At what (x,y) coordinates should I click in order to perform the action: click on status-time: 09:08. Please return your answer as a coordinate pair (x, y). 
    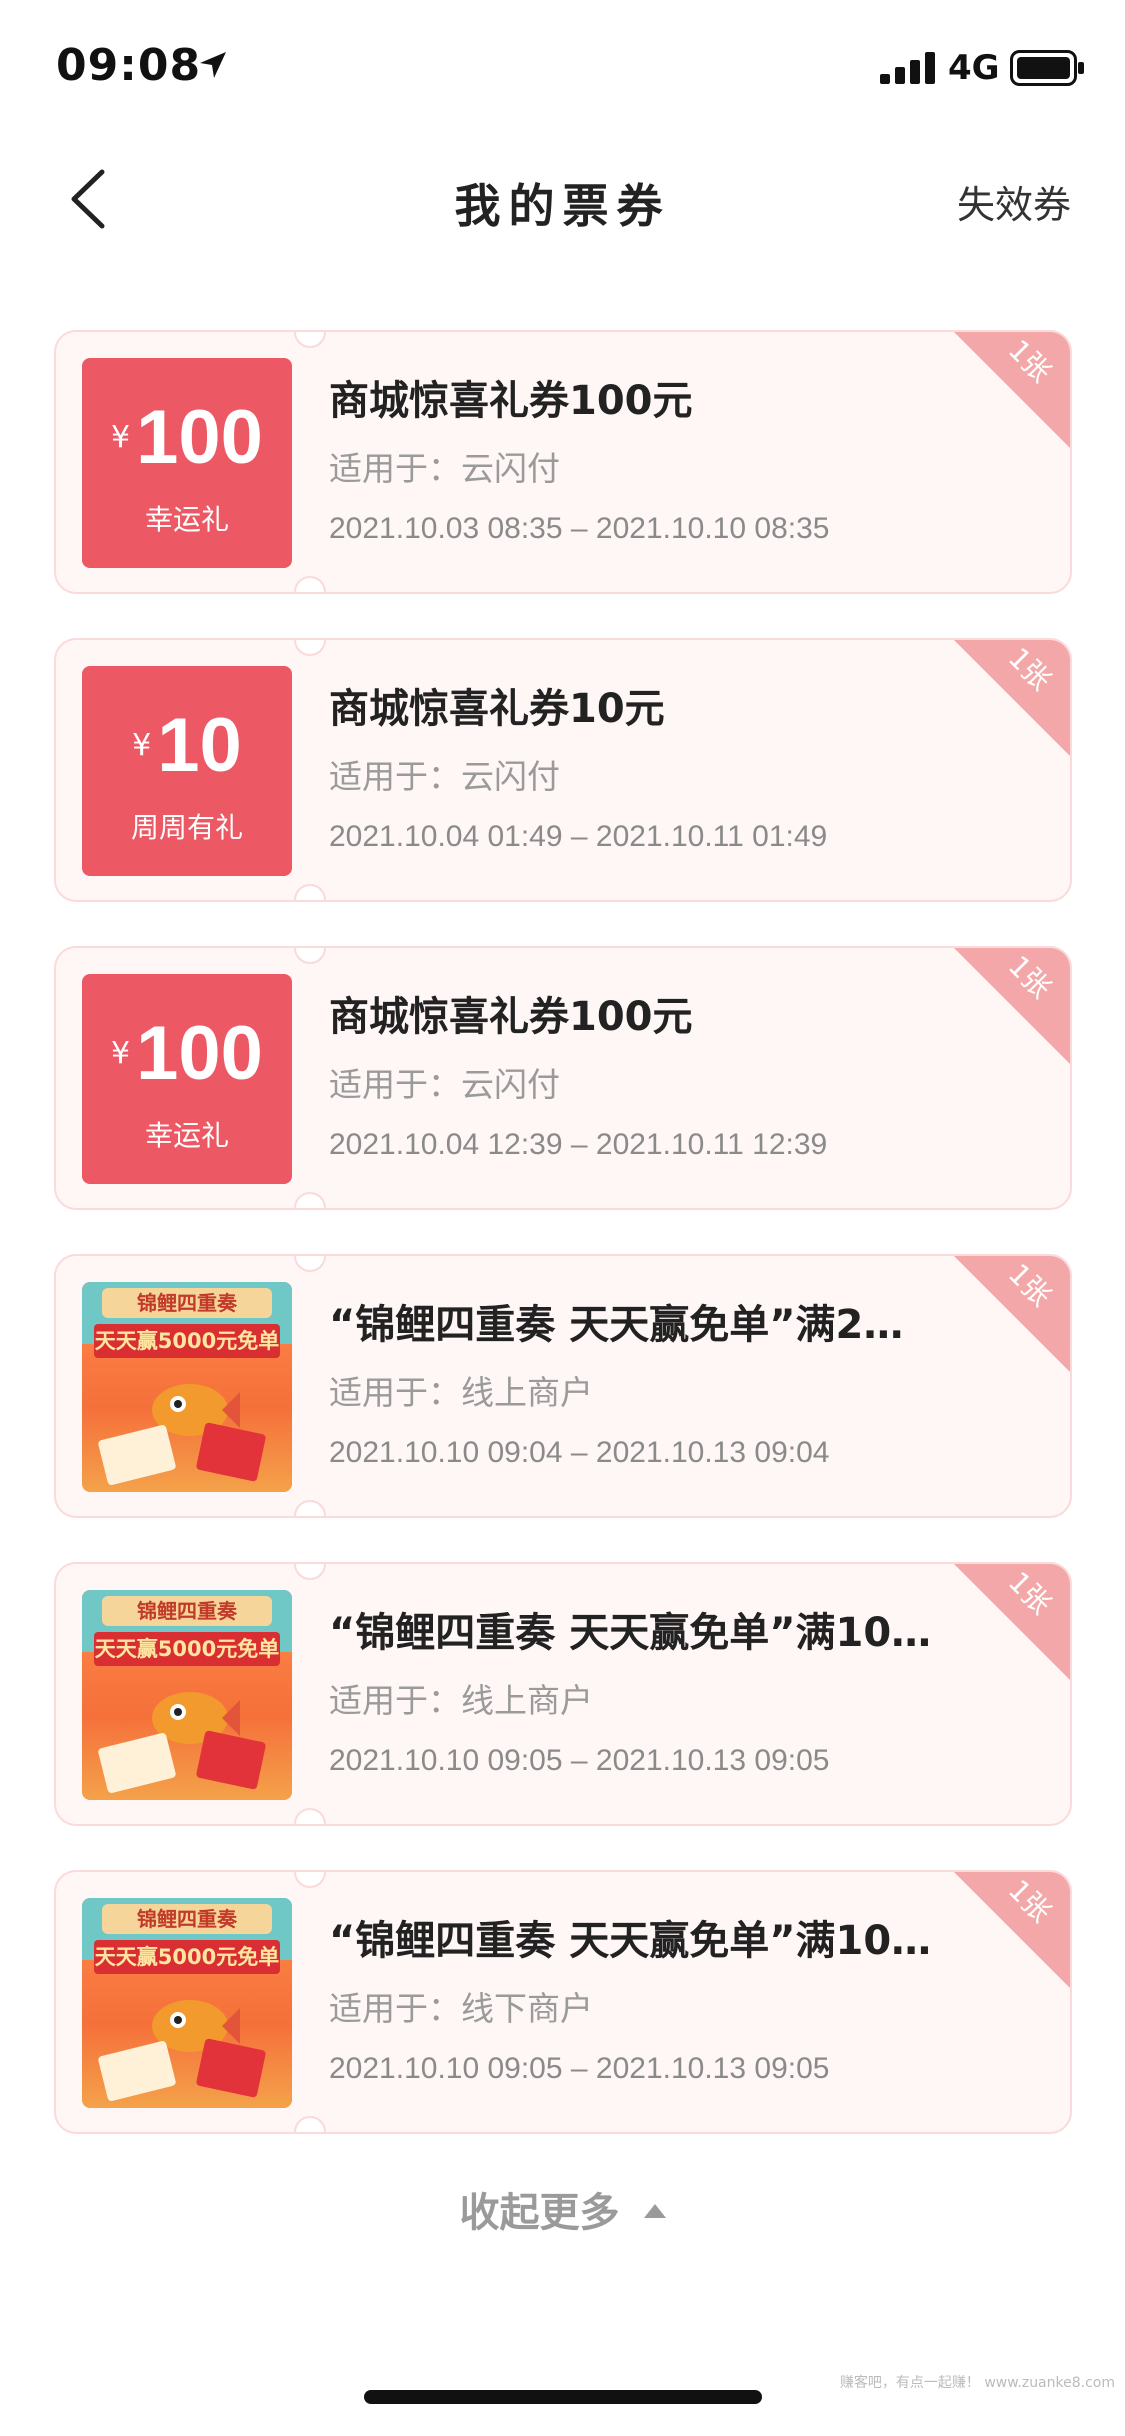
    Looking at the image, I should click on (129, 65).